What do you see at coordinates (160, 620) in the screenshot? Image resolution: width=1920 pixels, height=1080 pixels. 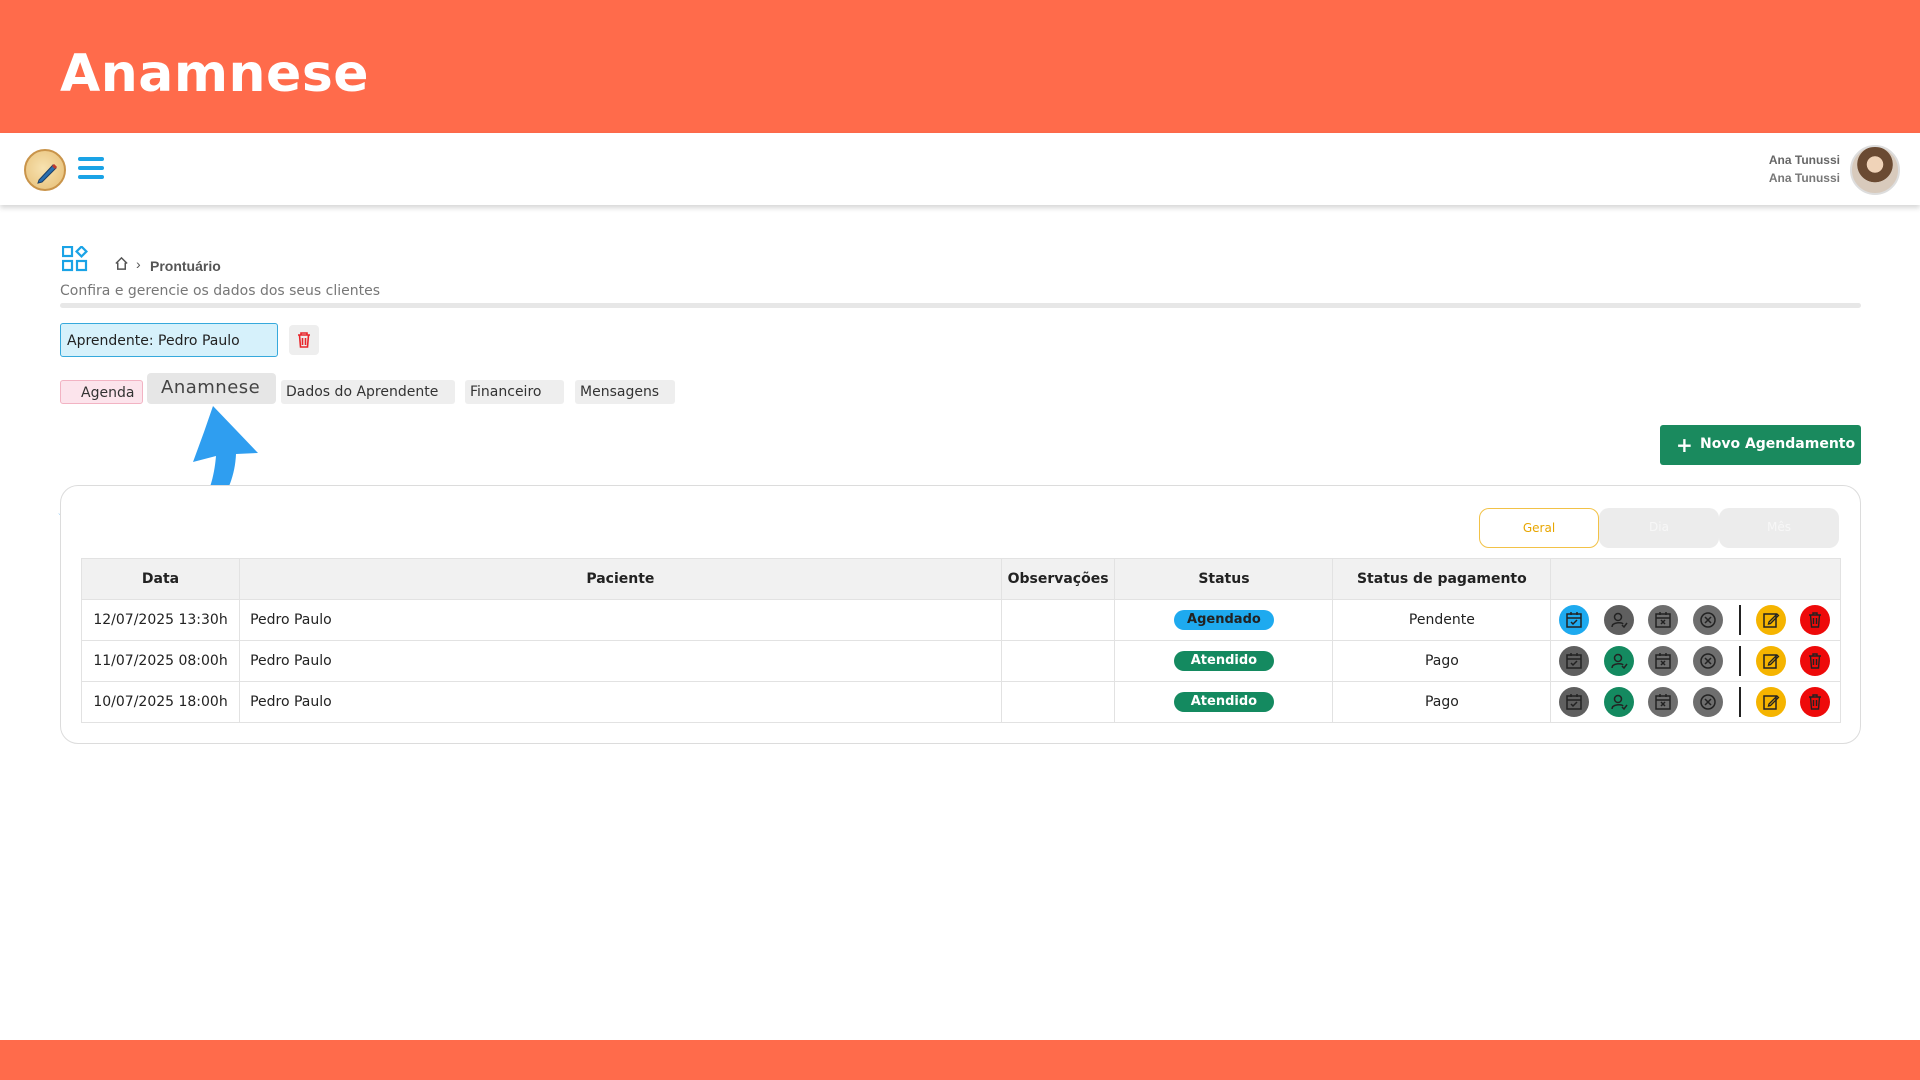 I see `cell-data: 12/07/2025 13:30h` at bounding box center [160, 620].